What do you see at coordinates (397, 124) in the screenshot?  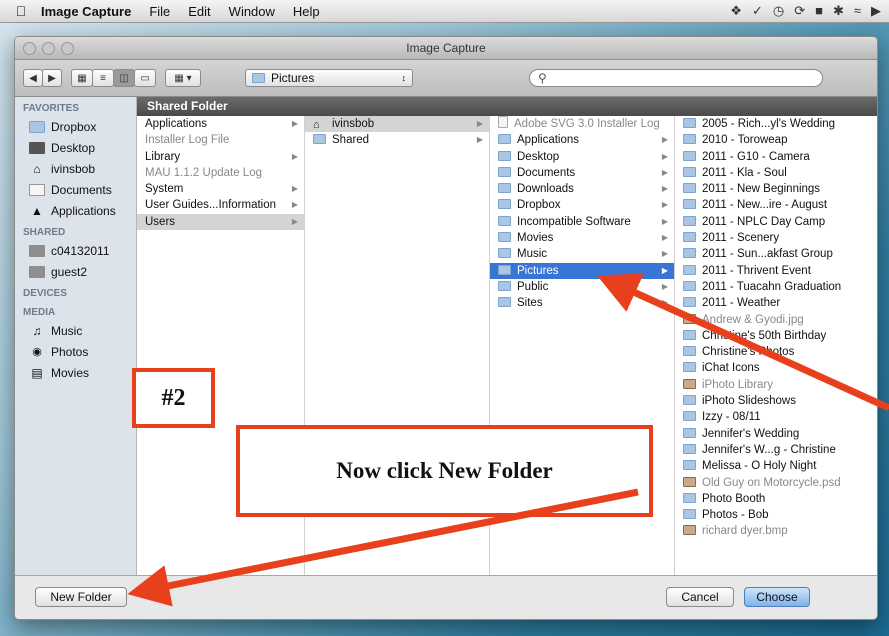 I see `list-item: ⌂ ivinsbob ▶` at bounding box center [397, 124].